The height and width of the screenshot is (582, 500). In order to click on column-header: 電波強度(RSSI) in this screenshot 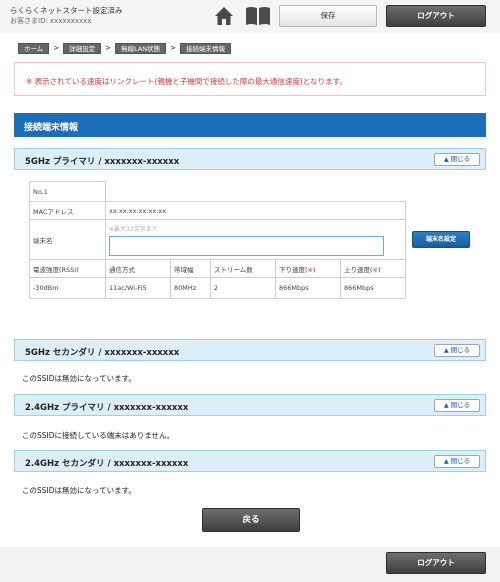, I will do `click(67, 268)`.